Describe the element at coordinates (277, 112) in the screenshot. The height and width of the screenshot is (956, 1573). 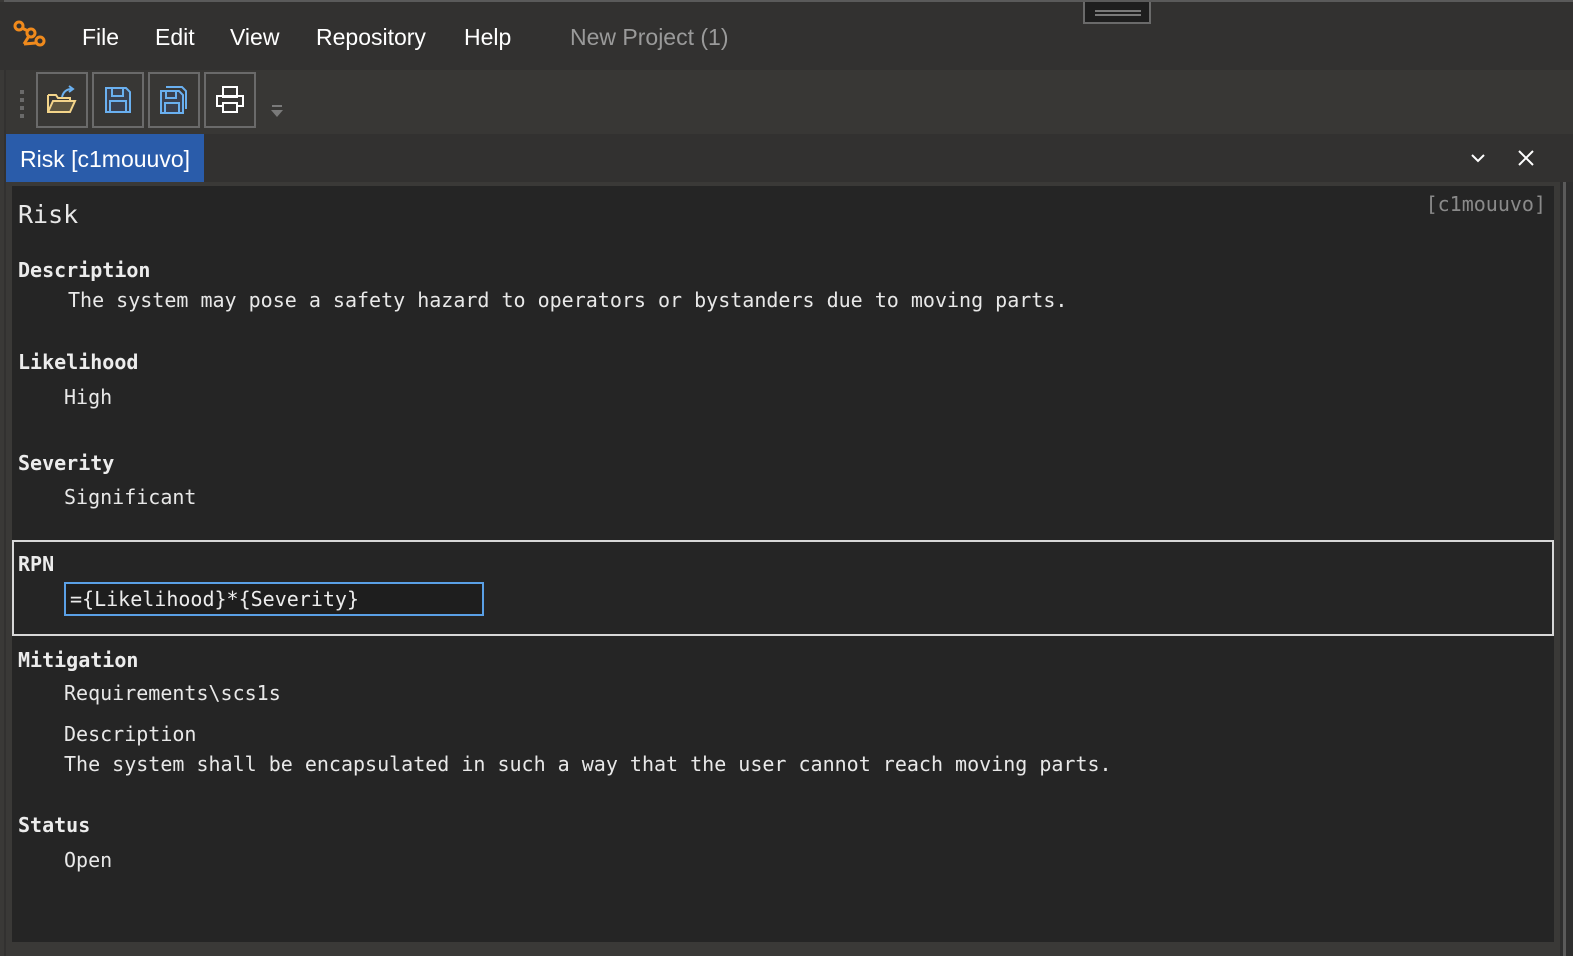
I see `overflow-chevron-icon` at that location.